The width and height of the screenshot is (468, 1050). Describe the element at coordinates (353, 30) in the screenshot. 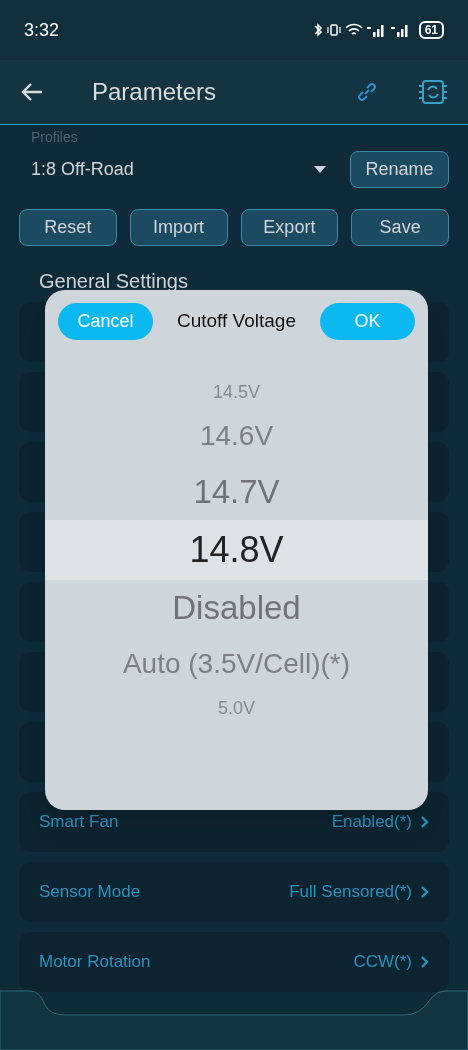

I see `wifi-icon` at that location.